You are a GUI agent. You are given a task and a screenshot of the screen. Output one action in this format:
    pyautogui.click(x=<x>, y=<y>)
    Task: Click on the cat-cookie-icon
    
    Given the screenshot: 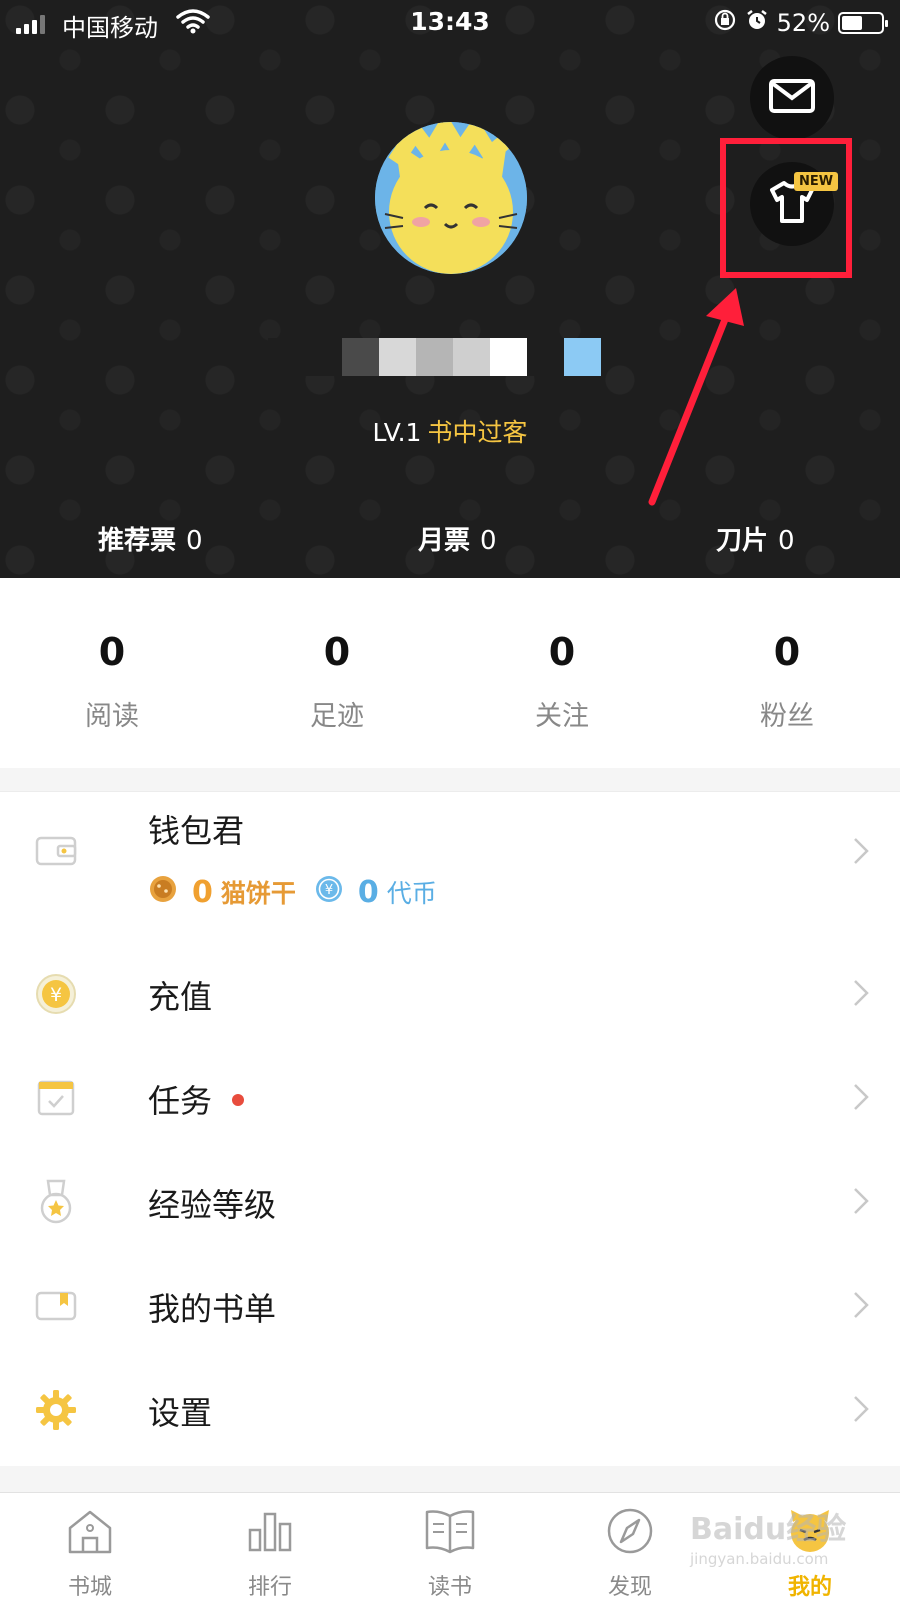 What is the action you would take?
    pyautogui.click(x=163, y=892)
    